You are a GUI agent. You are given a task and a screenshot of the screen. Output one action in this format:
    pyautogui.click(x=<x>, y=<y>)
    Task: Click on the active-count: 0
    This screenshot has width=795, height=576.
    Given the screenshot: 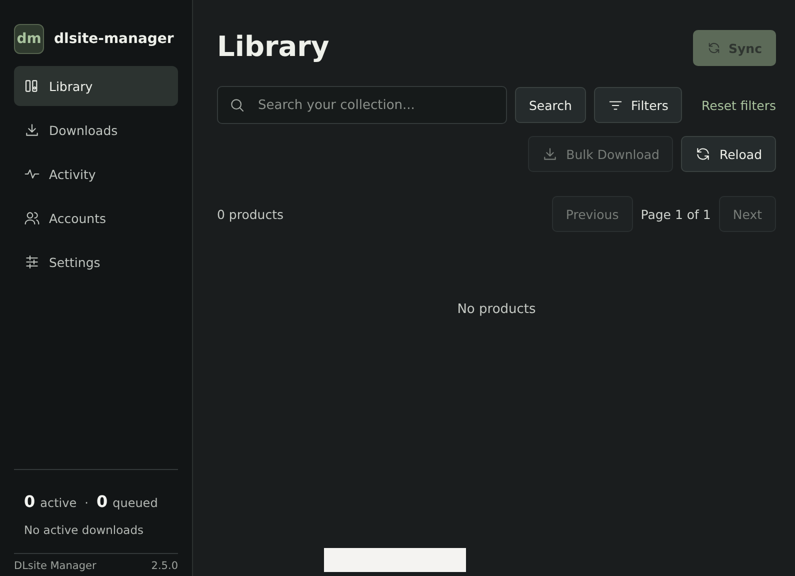 What is the action you would take?
    pyautogui.click(x=30, y=501)
    